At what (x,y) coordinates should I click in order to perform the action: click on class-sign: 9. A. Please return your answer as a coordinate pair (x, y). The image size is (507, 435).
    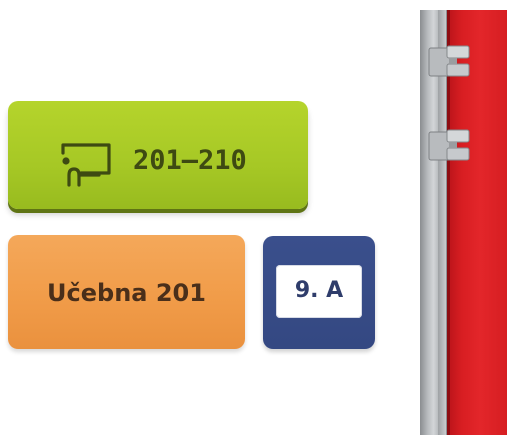
    Looking at the image, I should click on (319, 292).